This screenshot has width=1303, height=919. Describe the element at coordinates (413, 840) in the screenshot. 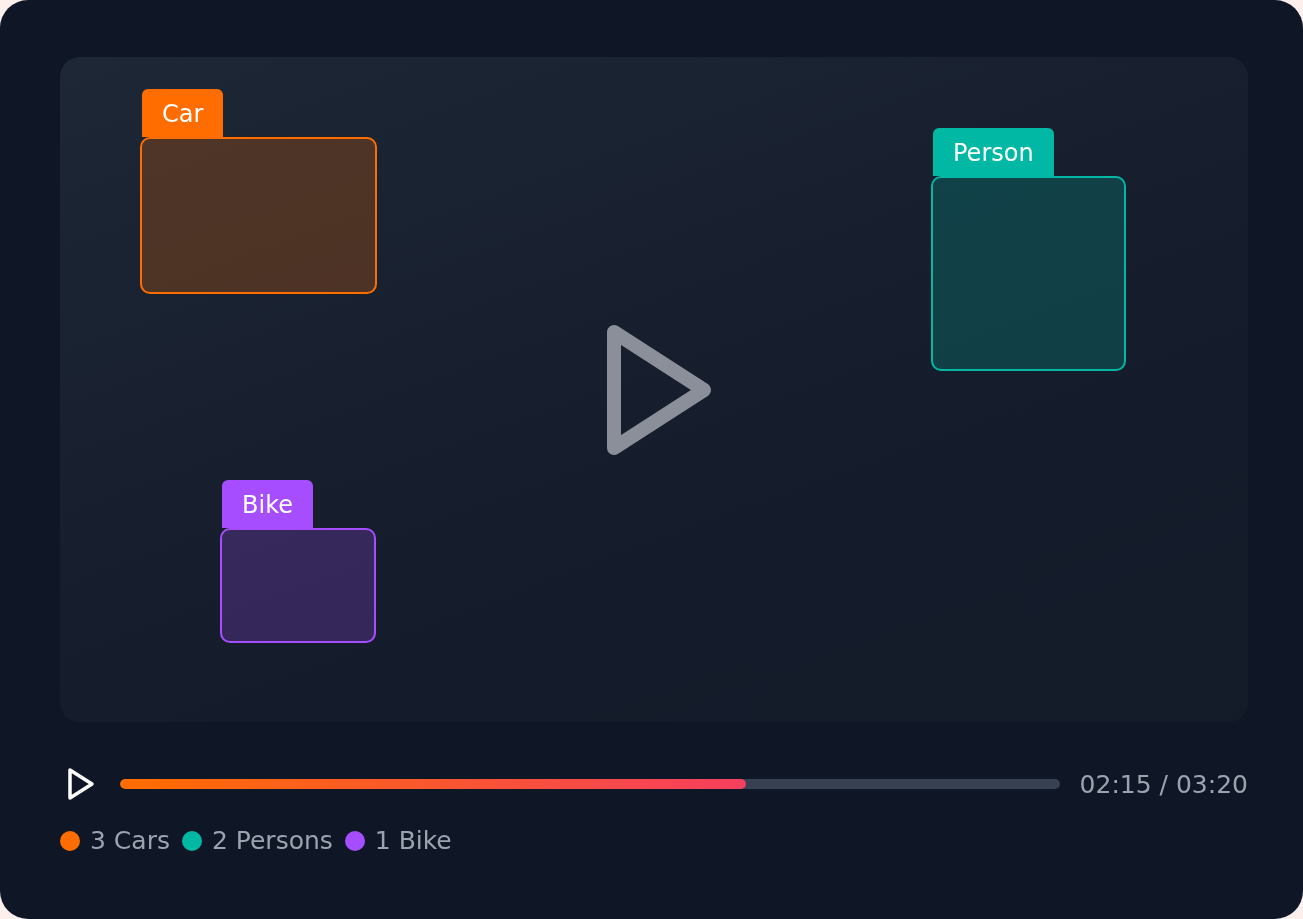

I see `legend-label: 1 Bike` at that location.